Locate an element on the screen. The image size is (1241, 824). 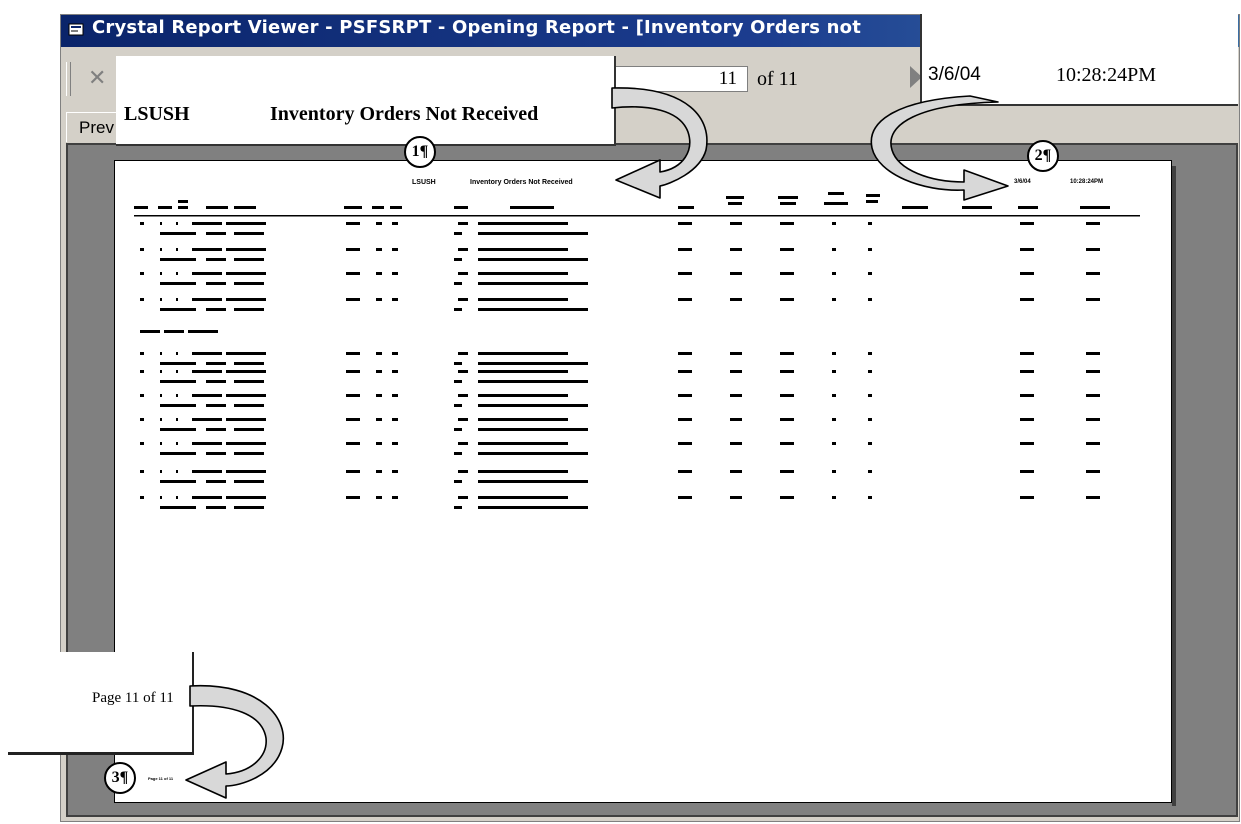
report-code: LSUSH is located at coordinates (424, 182).